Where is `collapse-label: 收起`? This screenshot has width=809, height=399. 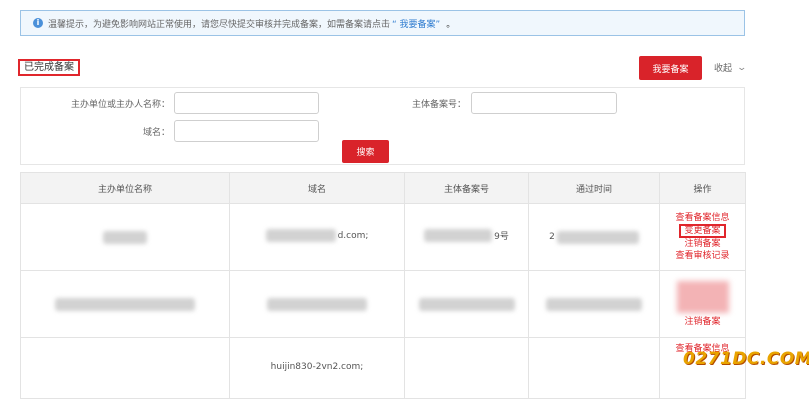
collapse-label: 收起 is located at coordinates (723, 69).